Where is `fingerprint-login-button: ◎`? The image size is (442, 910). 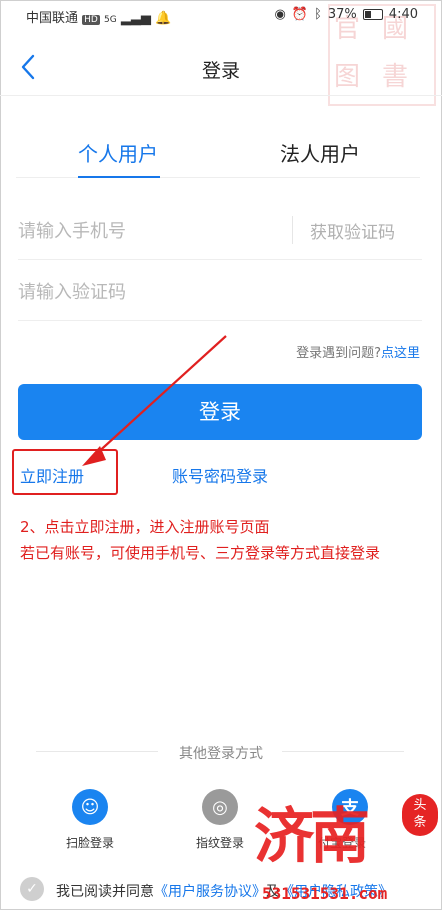 fingerprint-login-button: ◎ is located at coordinates (220, 807).